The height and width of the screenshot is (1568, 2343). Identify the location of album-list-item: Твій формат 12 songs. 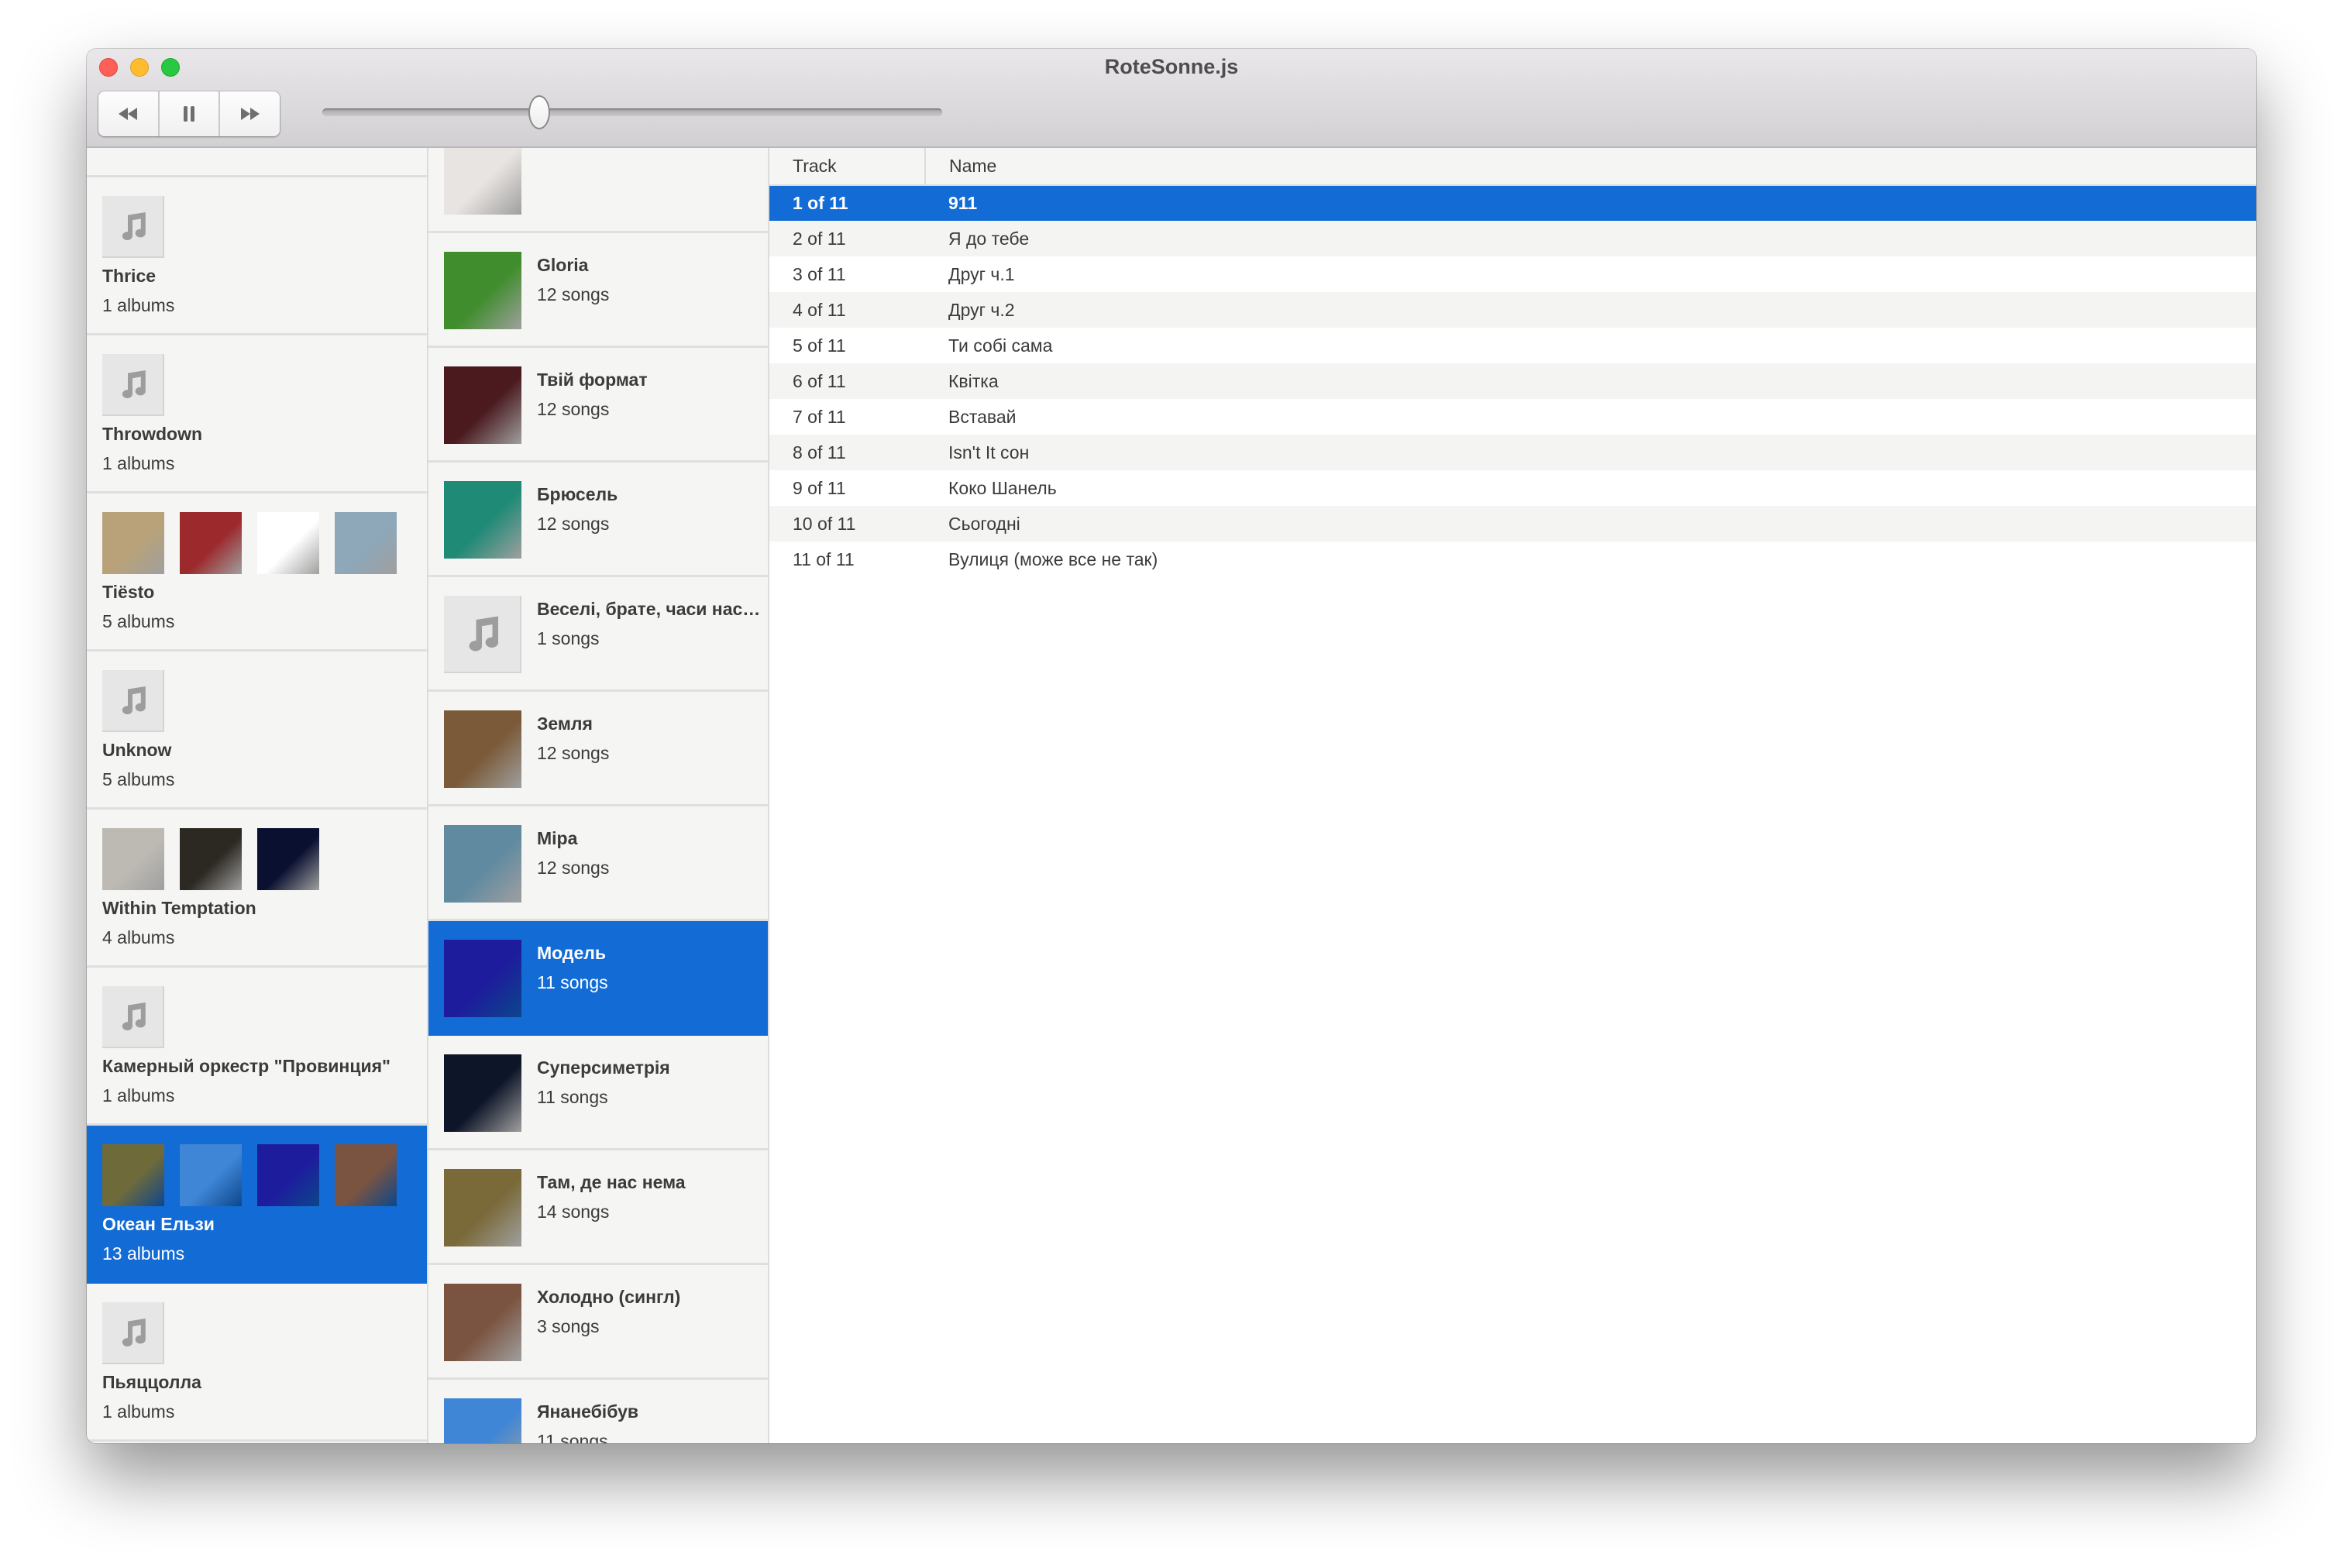
(598, 405).